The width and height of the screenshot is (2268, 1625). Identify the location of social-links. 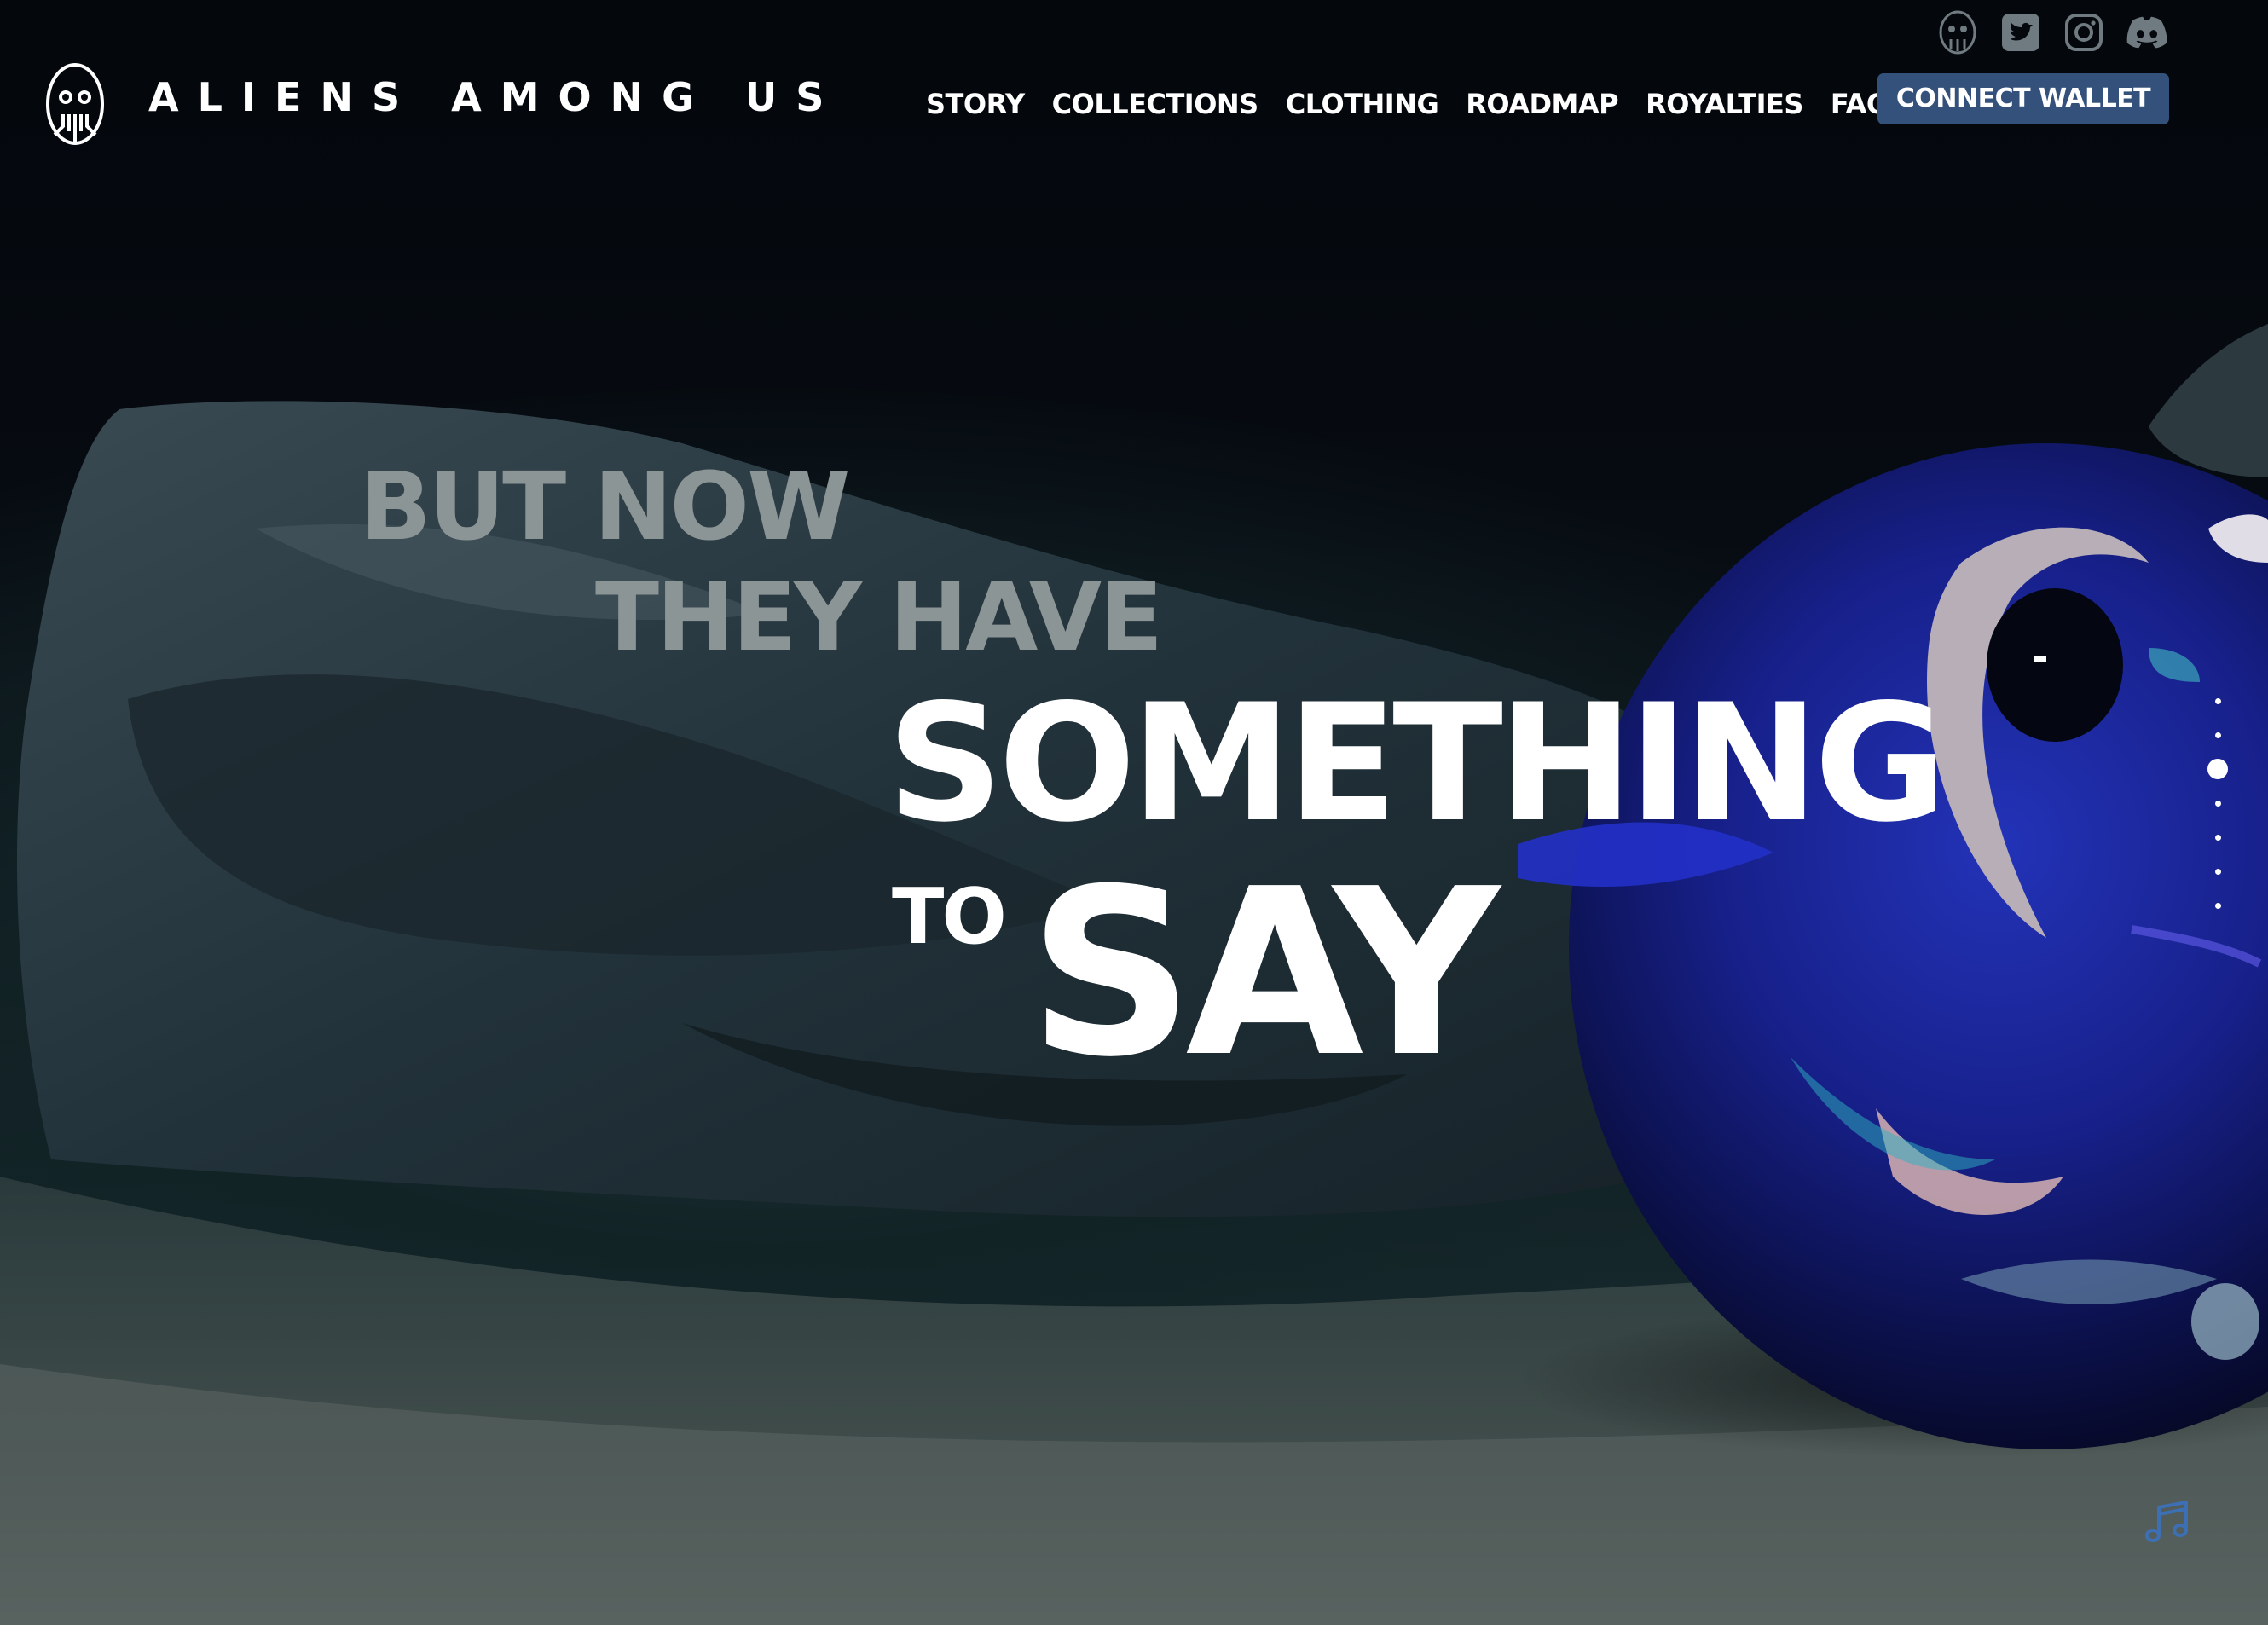
(2052, 32).